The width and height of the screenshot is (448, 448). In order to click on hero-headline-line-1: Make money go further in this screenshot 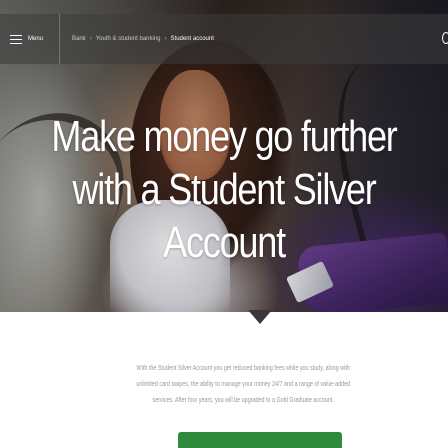, I will do `click(224, 136)`.